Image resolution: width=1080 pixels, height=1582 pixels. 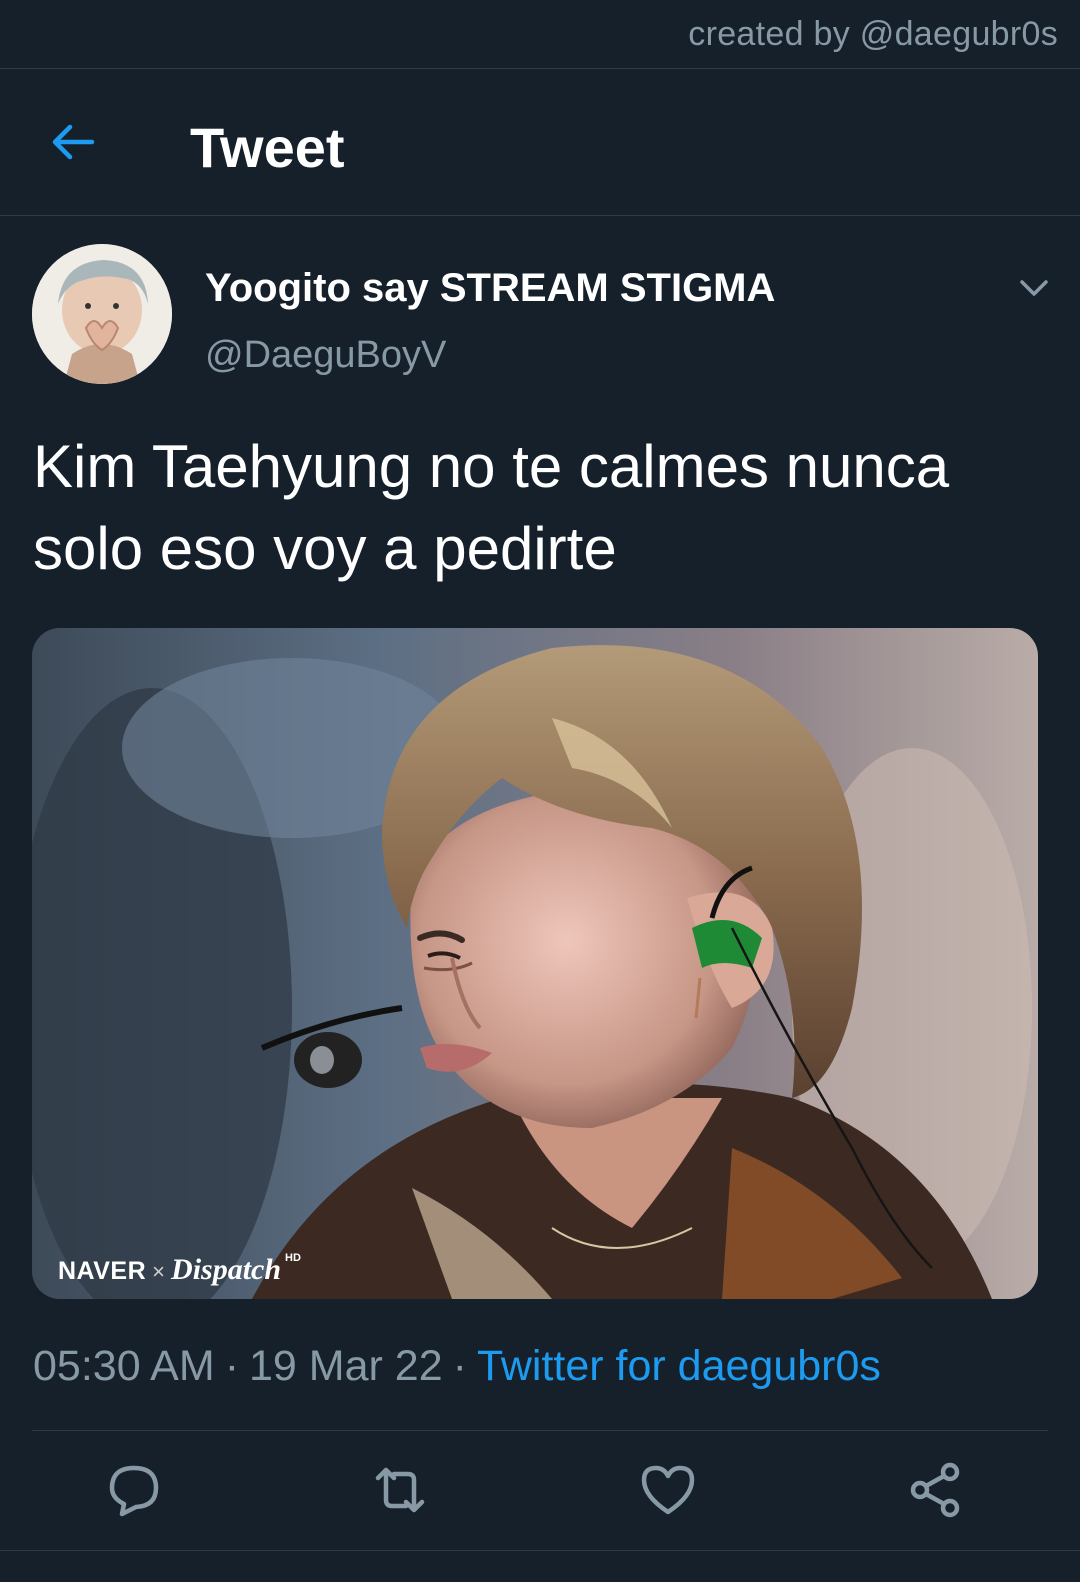 What do you see at coordinates (72, 142) in the screenshot?
I see `arrow-left-icon` at bounding box center [72, 142].